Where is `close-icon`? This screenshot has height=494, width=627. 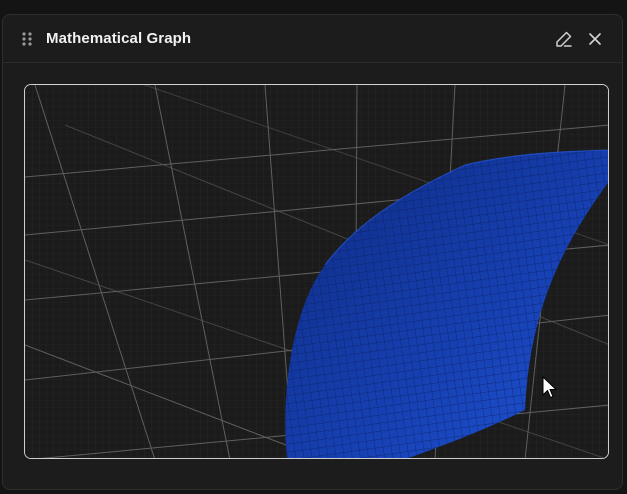
close-icon is located at coordinates (595, 39).